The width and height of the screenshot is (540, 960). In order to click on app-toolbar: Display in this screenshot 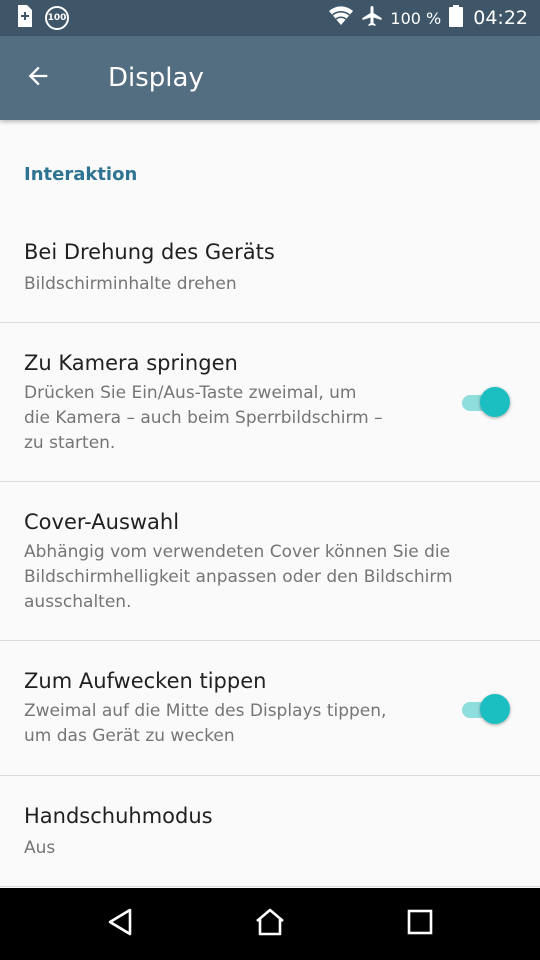, I will do `click(270, 78)`.